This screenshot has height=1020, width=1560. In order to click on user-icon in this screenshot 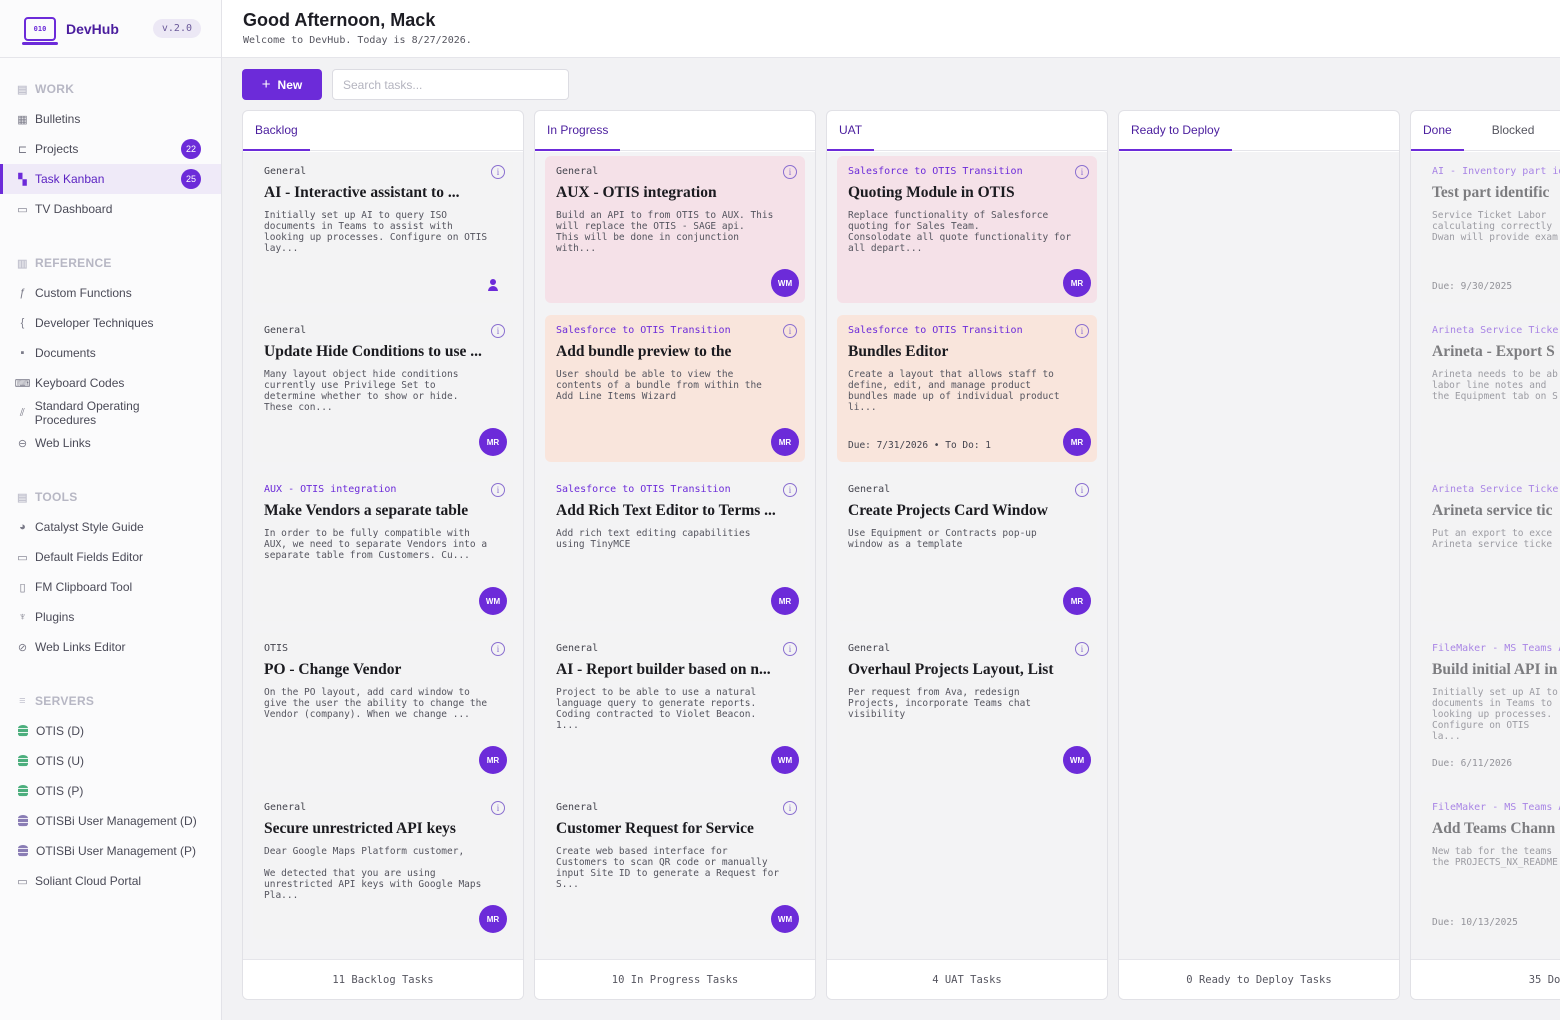, I will do `click(493, 285)`.